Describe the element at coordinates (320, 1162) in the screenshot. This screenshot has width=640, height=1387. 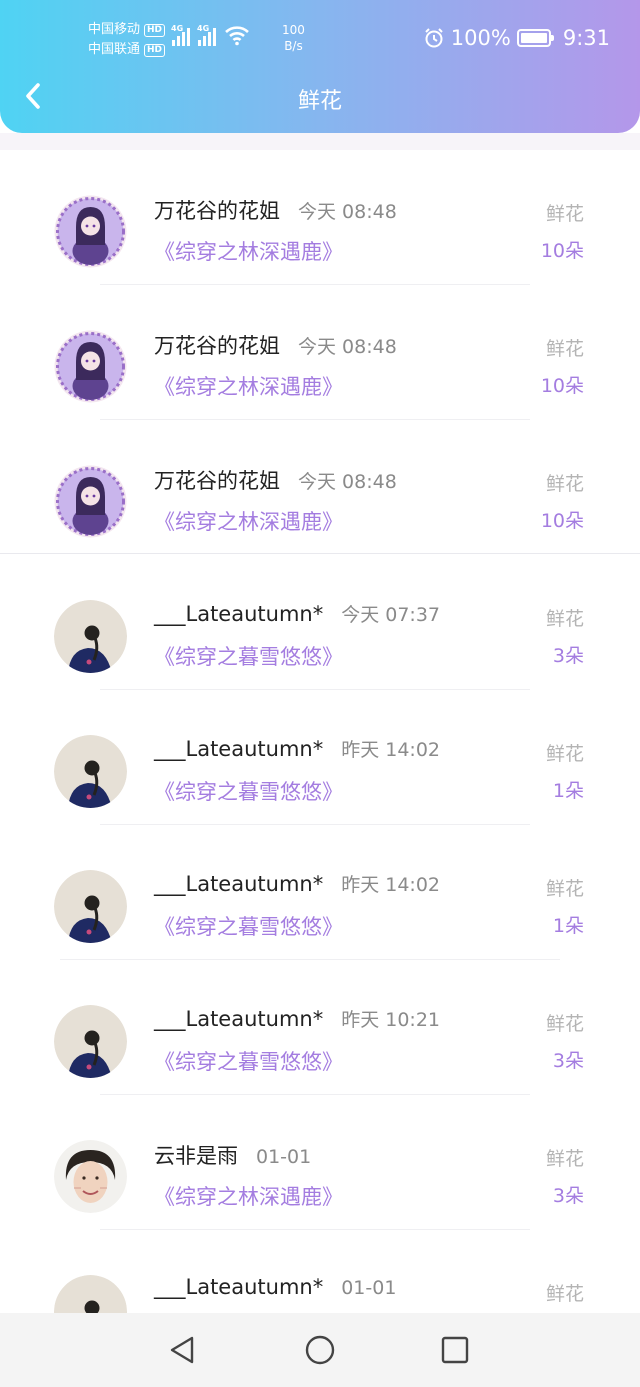
I see `list-item: 云非是雨 01-01 《综穿之林深遇鹿》 鲜花 3朵` at that location.